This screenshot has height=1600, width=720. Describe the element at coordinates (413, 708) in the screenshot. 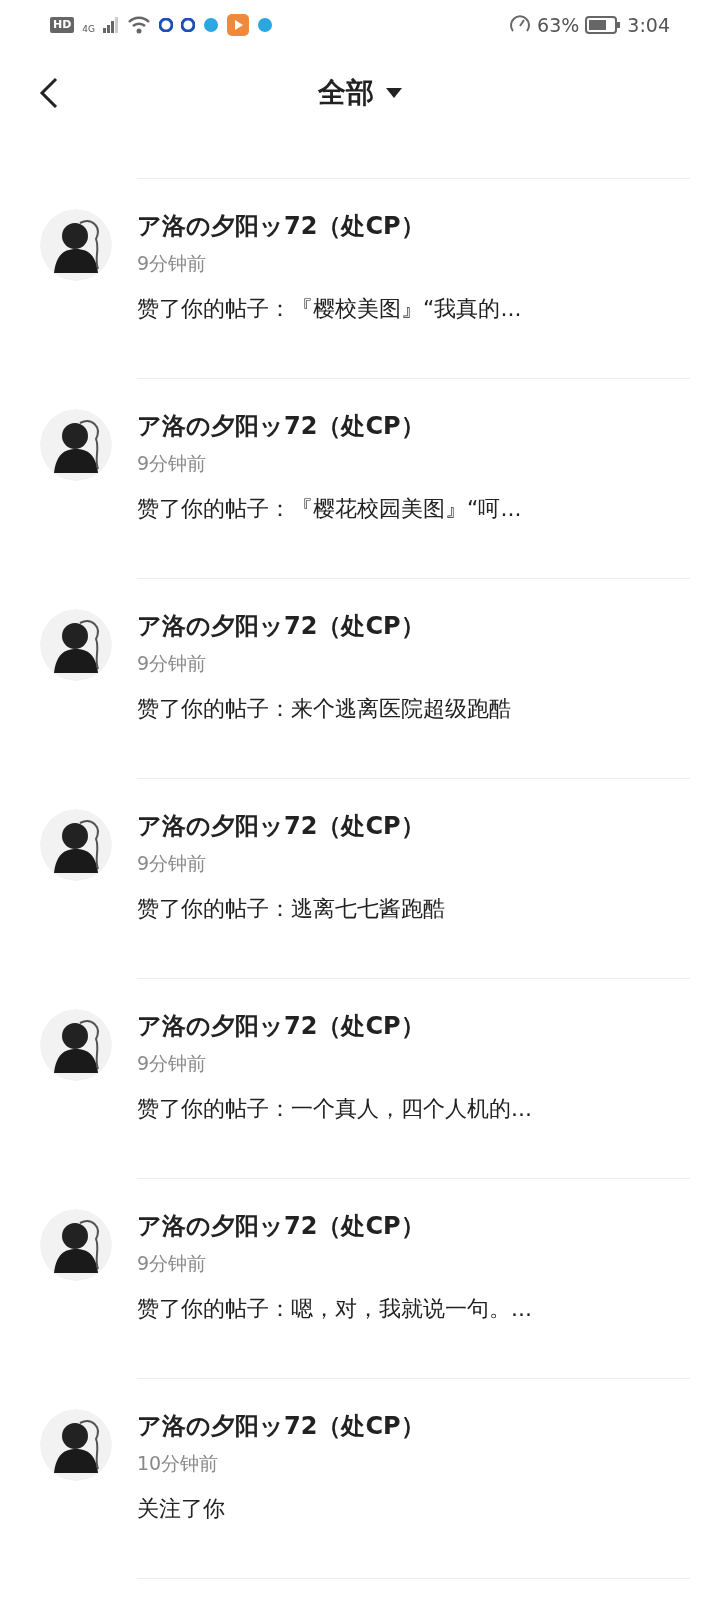

I see `notification-text: 赞了你的帖子：来个逃离医院超级跑酷` at that location.